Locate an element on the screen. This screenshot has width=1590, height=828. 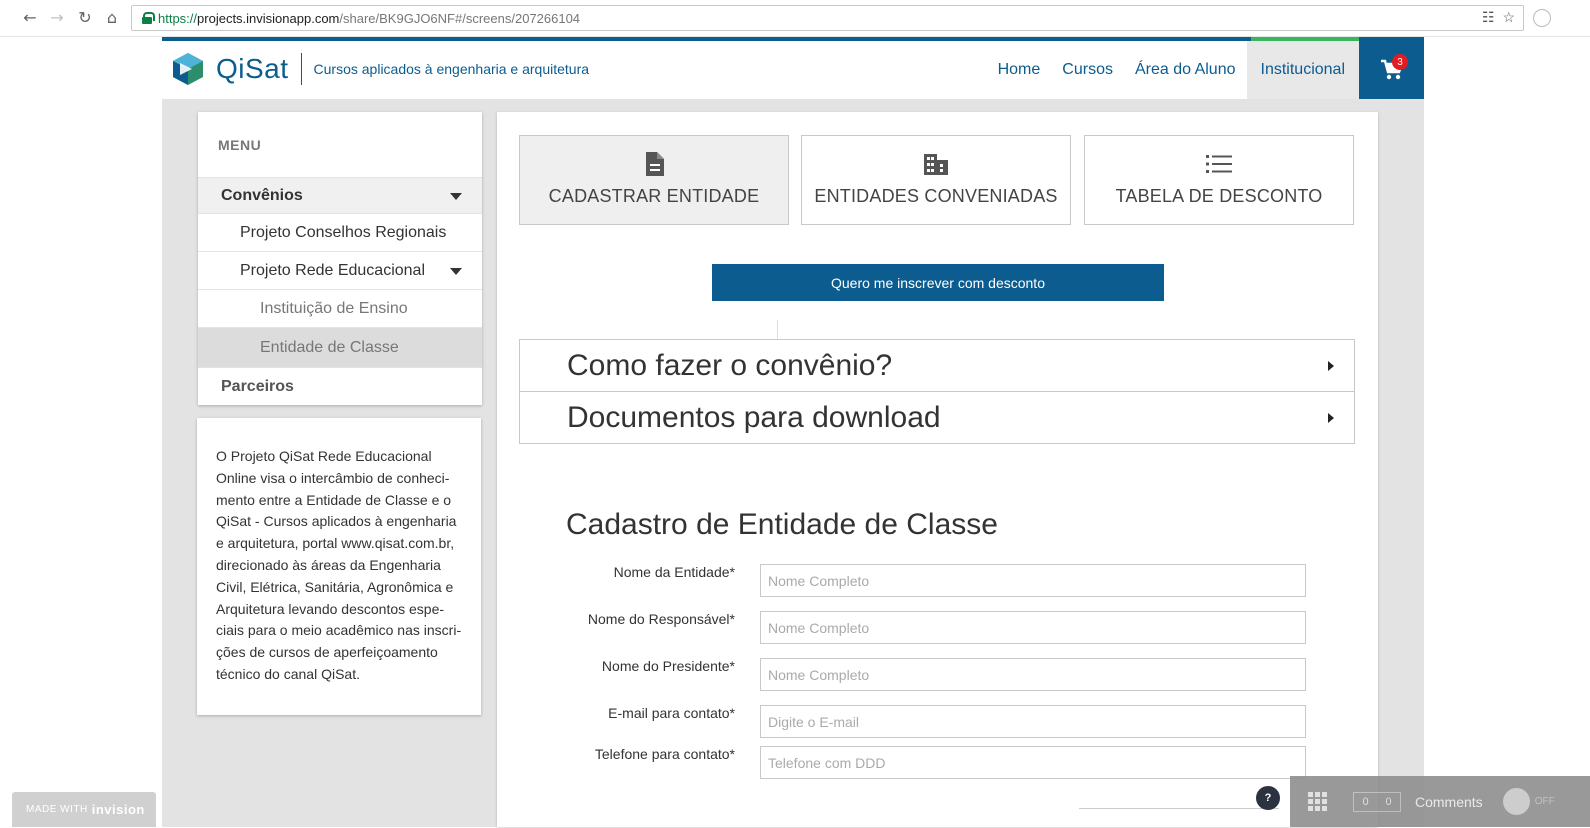
building-icon is located at coordinates (936, 164).